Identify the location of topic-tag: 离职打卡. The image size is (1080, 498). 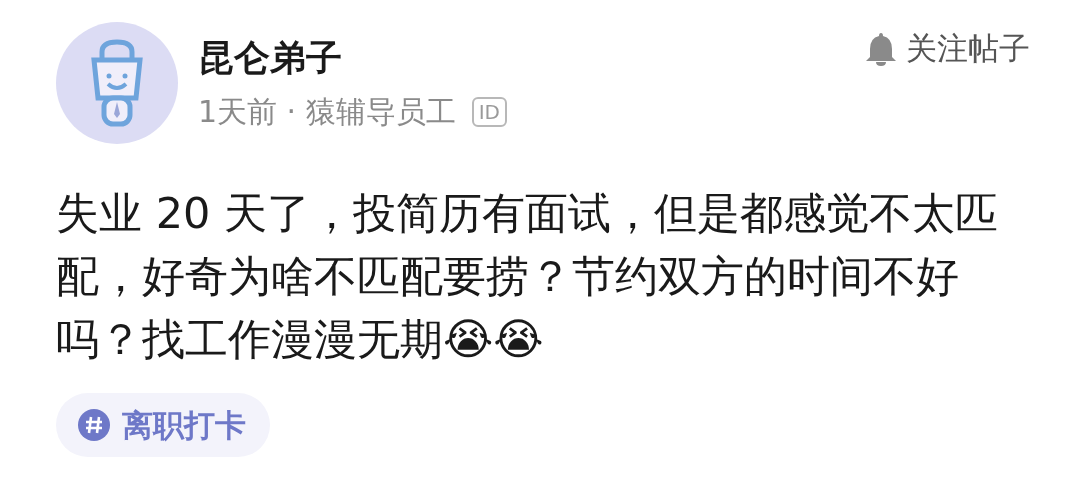
(163, 425).